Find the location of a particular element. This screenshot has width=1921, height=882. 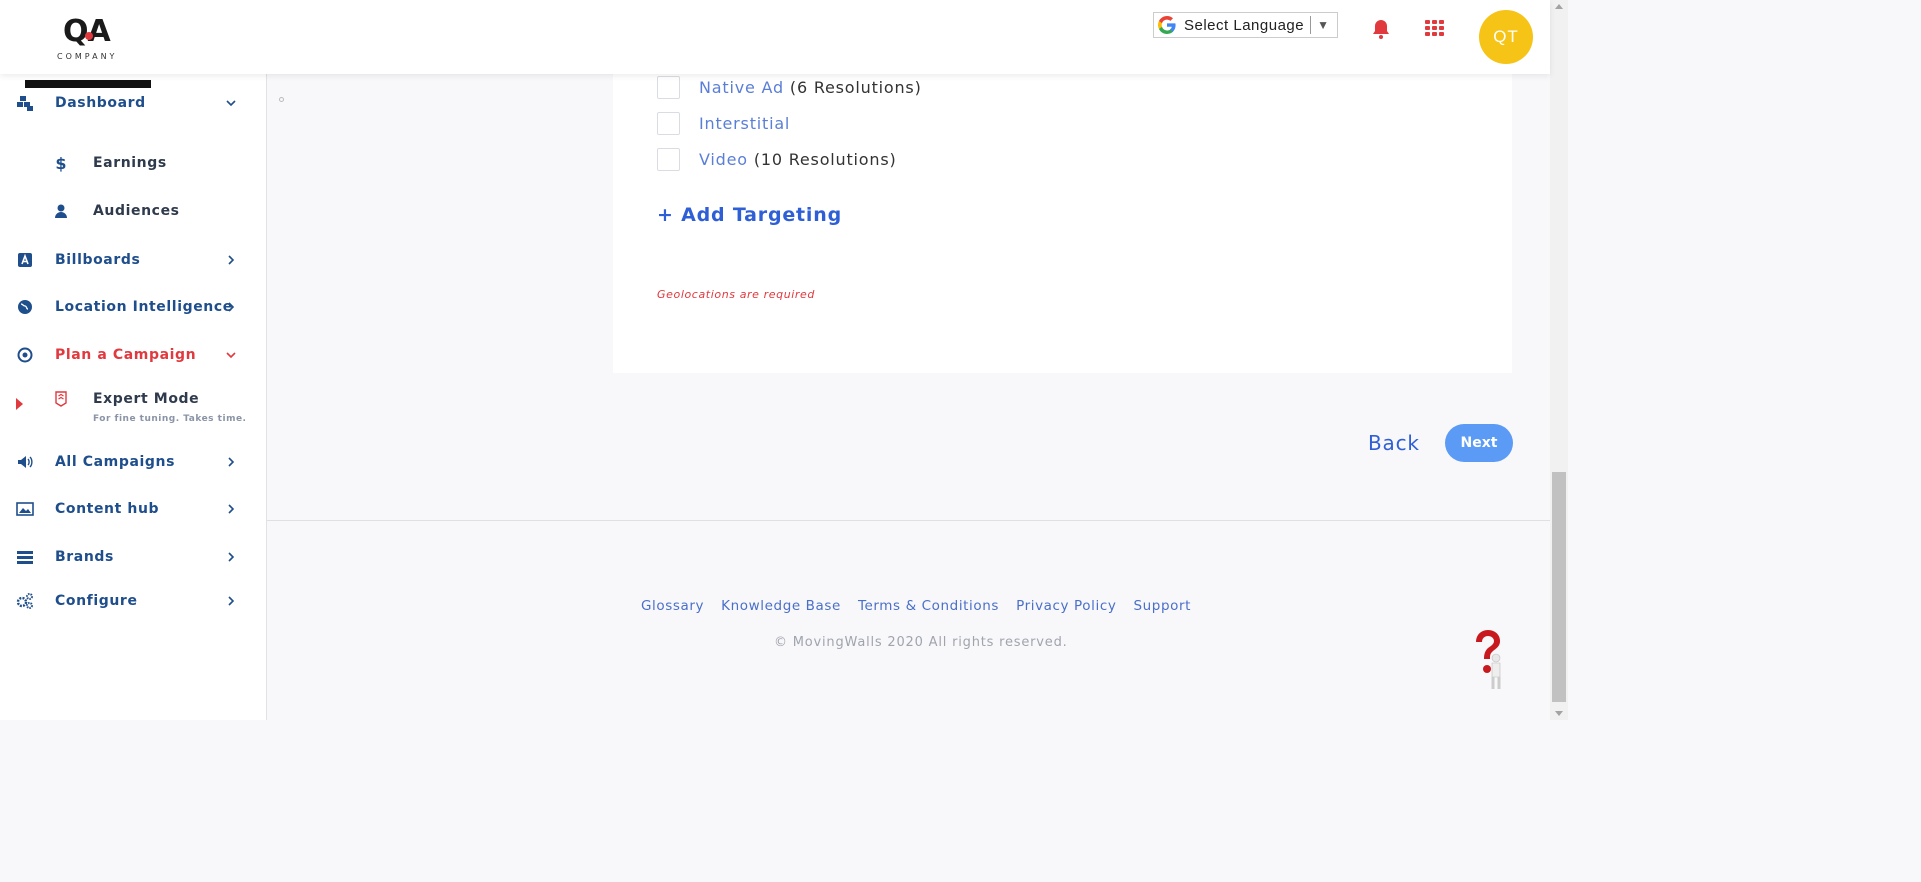

sidebar-item-label: Billboards is located at coordinates (98, 260).